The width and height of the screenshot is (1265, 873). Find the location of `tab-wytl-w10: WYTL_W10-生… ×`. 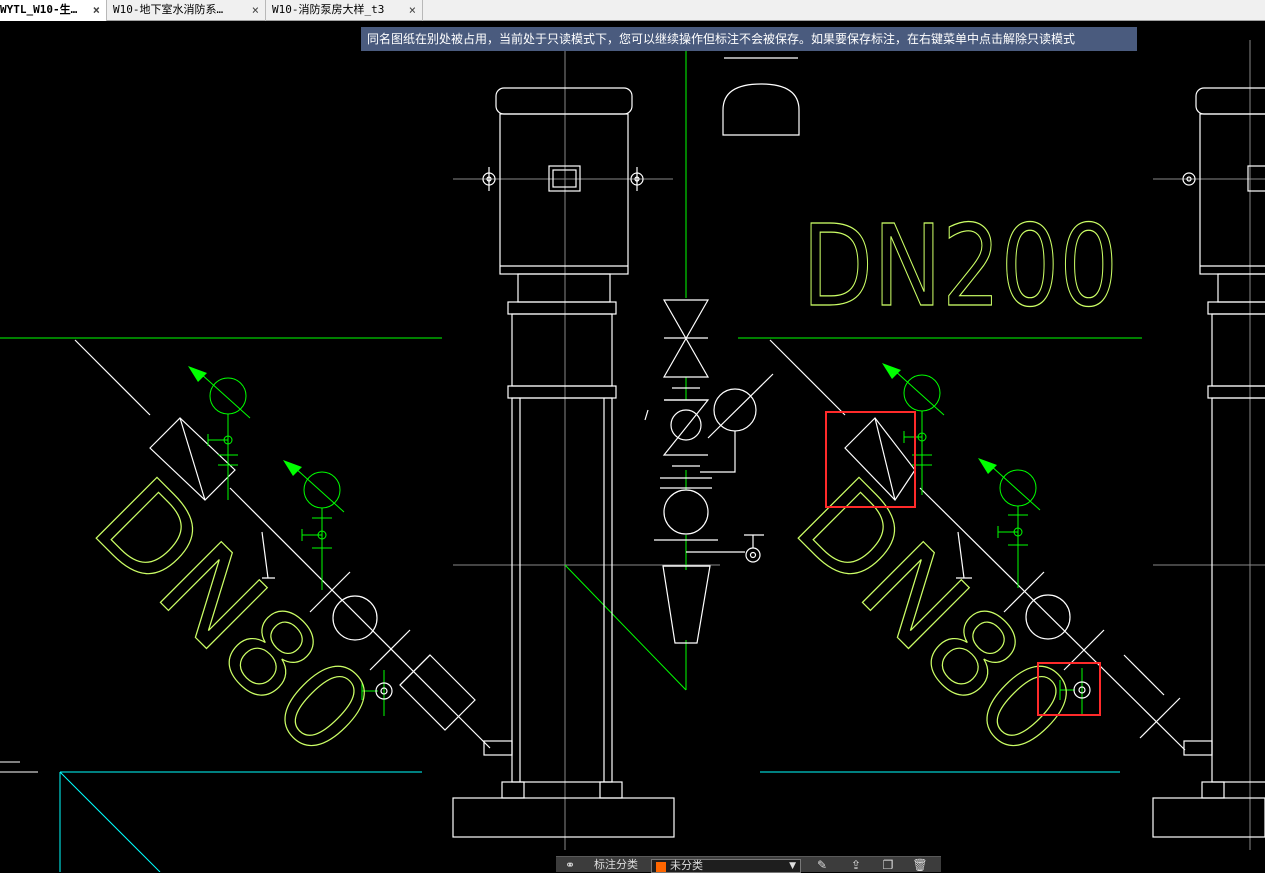

tab-wytl-w10: WYTL_W10-生… × is located at coordinates (53, 10).